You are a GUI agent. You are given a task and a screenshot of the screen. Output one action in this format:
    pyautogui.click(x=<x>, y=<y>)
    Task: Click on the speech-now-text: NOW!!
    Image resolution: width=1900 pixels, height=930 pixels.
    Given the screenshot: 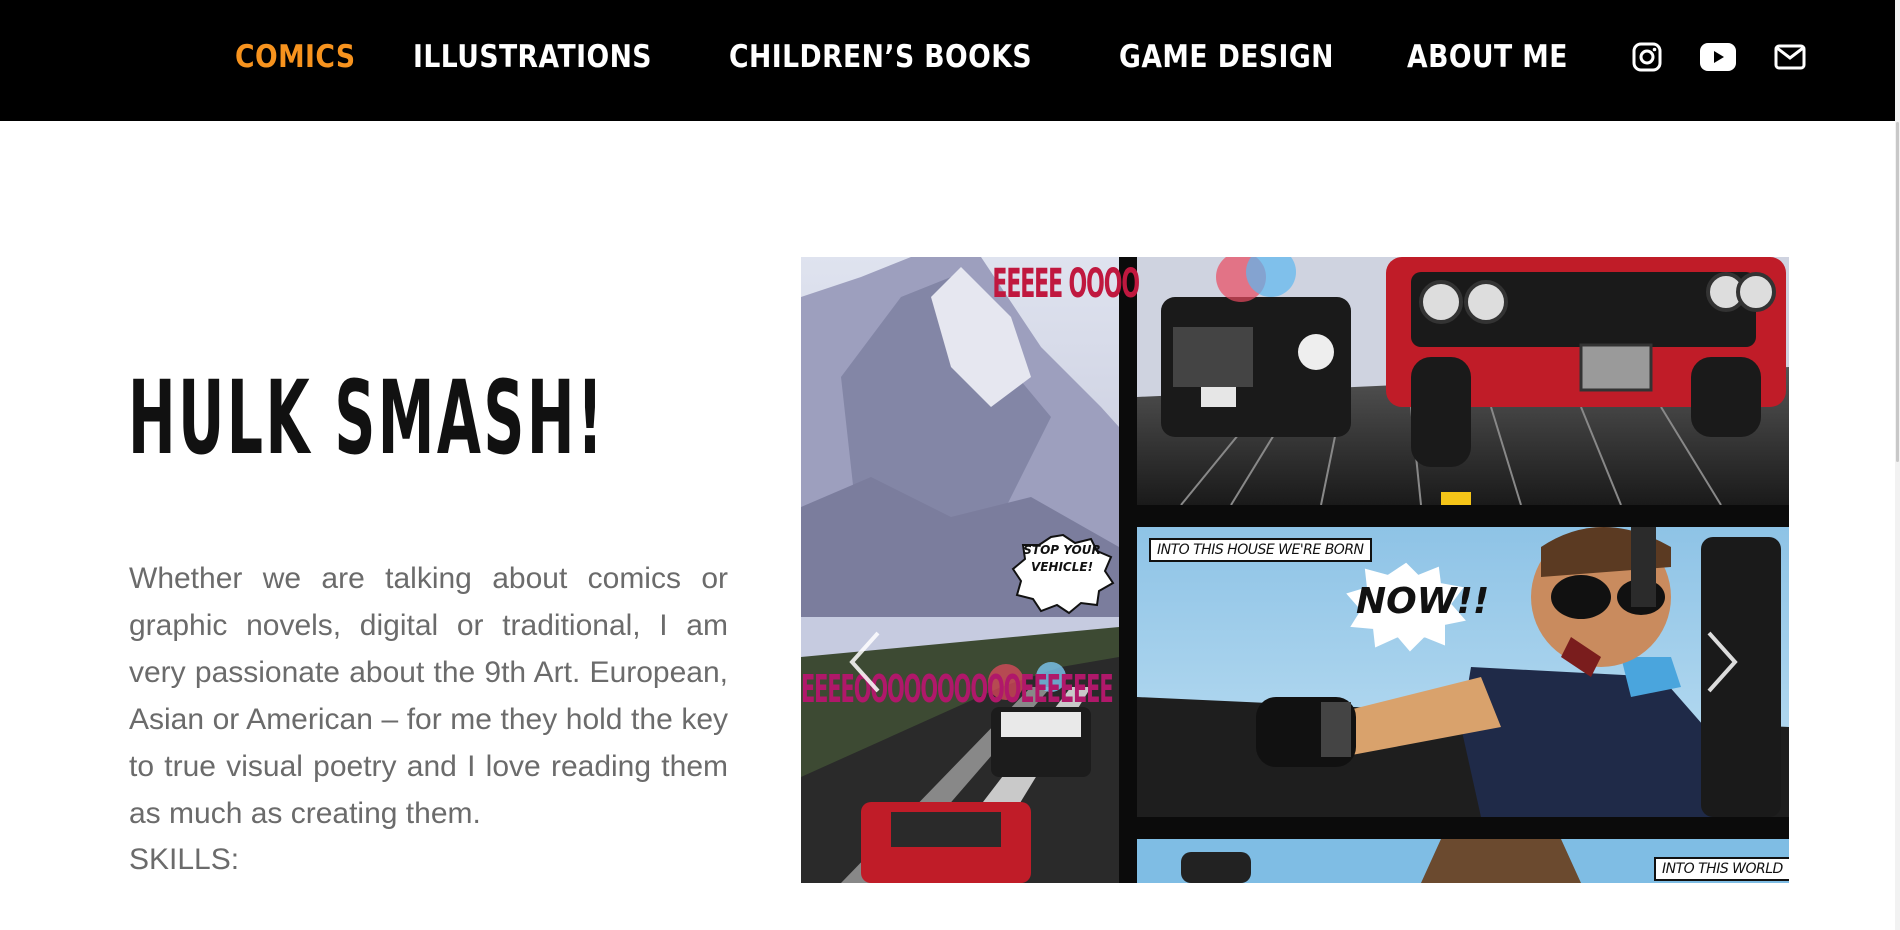 What is the action you would take?
    pyautogui.click(x=1423, y=601)
    